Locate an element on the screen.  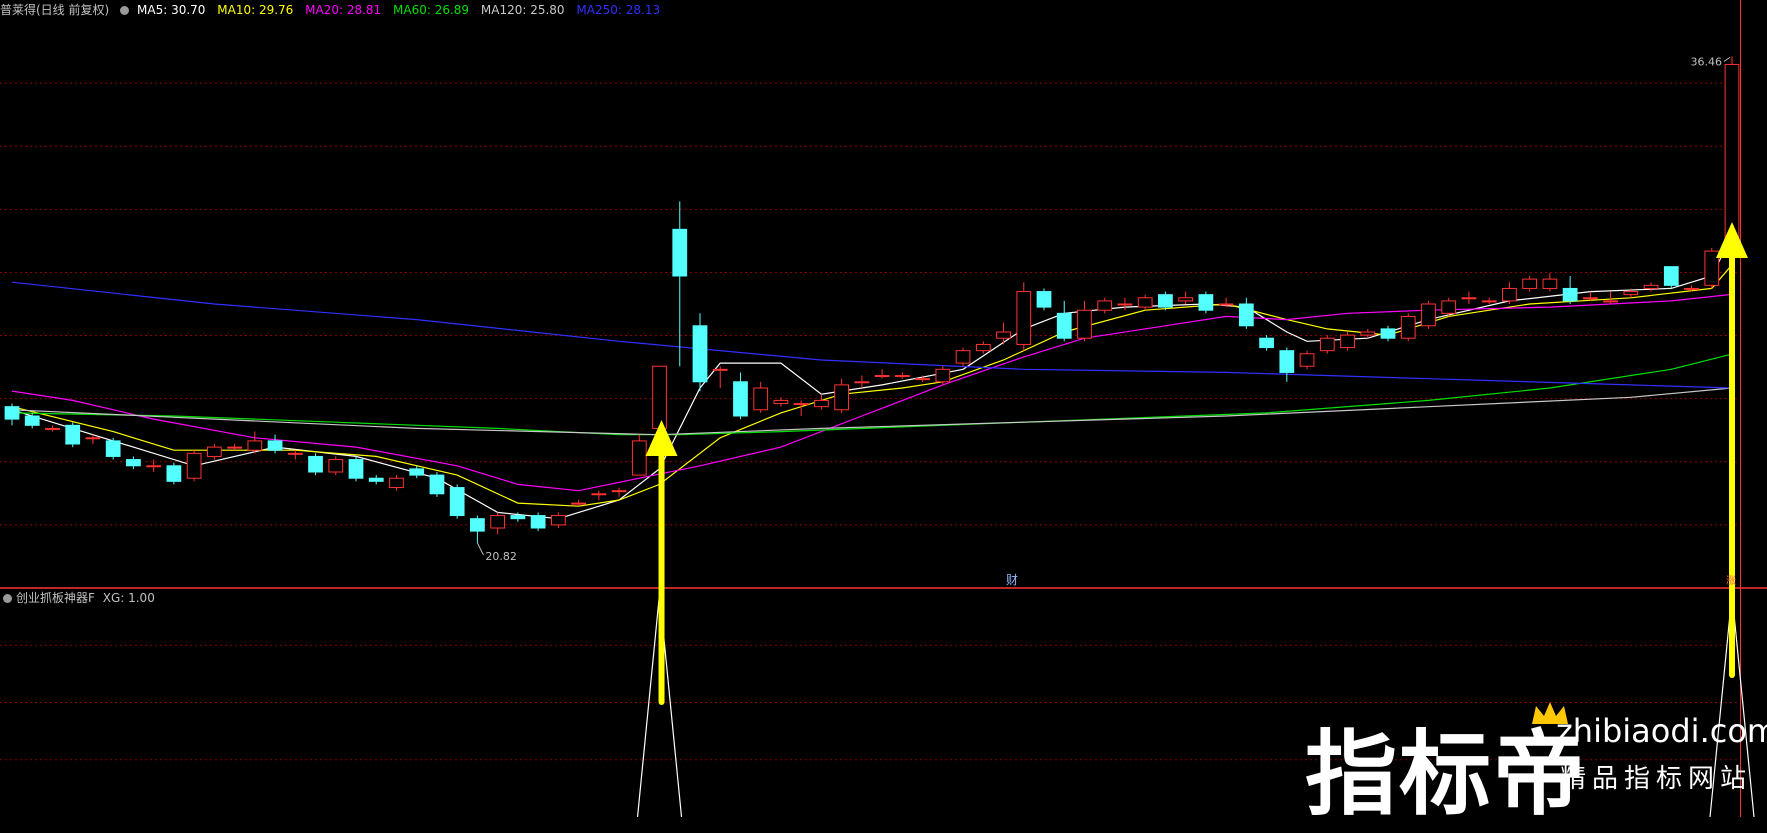
low-price-pointer is located at coordinates (480, 549).